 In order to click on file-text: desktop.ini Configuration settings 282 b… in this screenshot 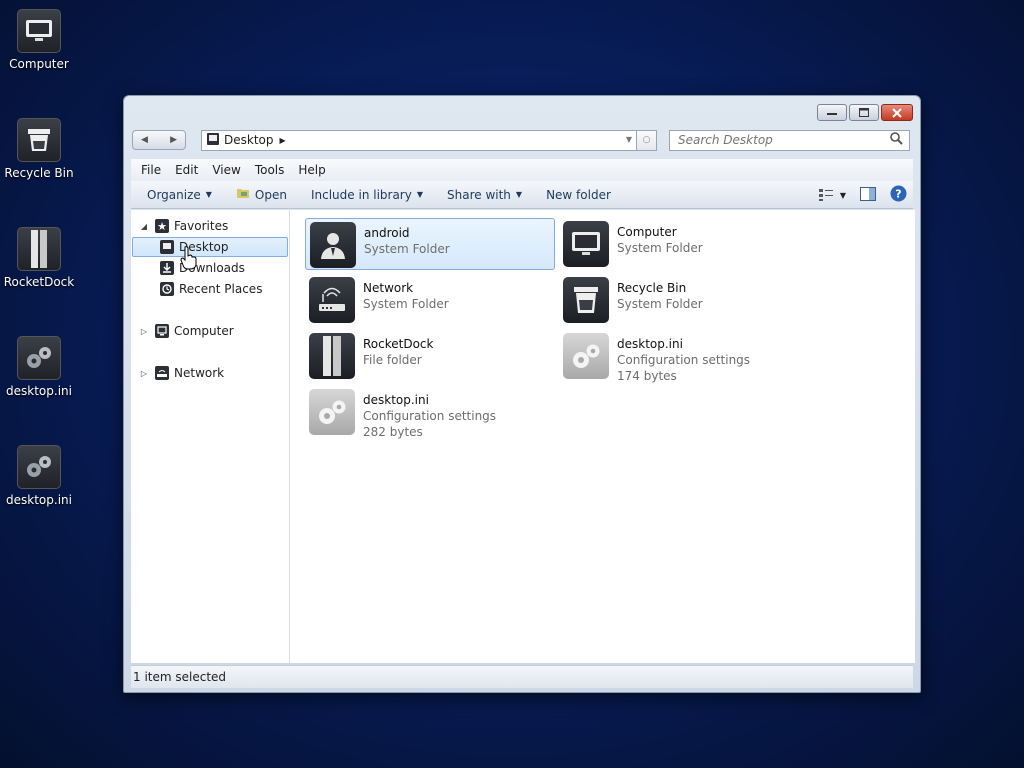, I will do `click(429, 415)`.